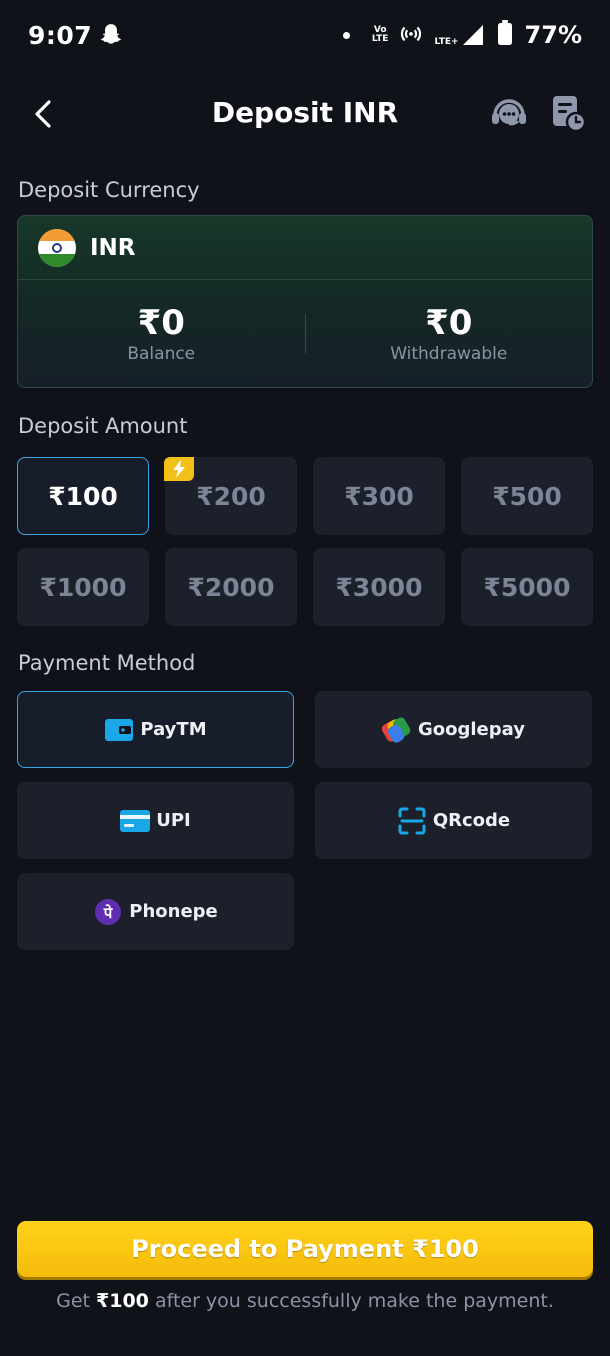  What do you see at coordinates (173, 820) in the screenshot?
I see `payment-label: UPI` at bounding box center [173, 820].